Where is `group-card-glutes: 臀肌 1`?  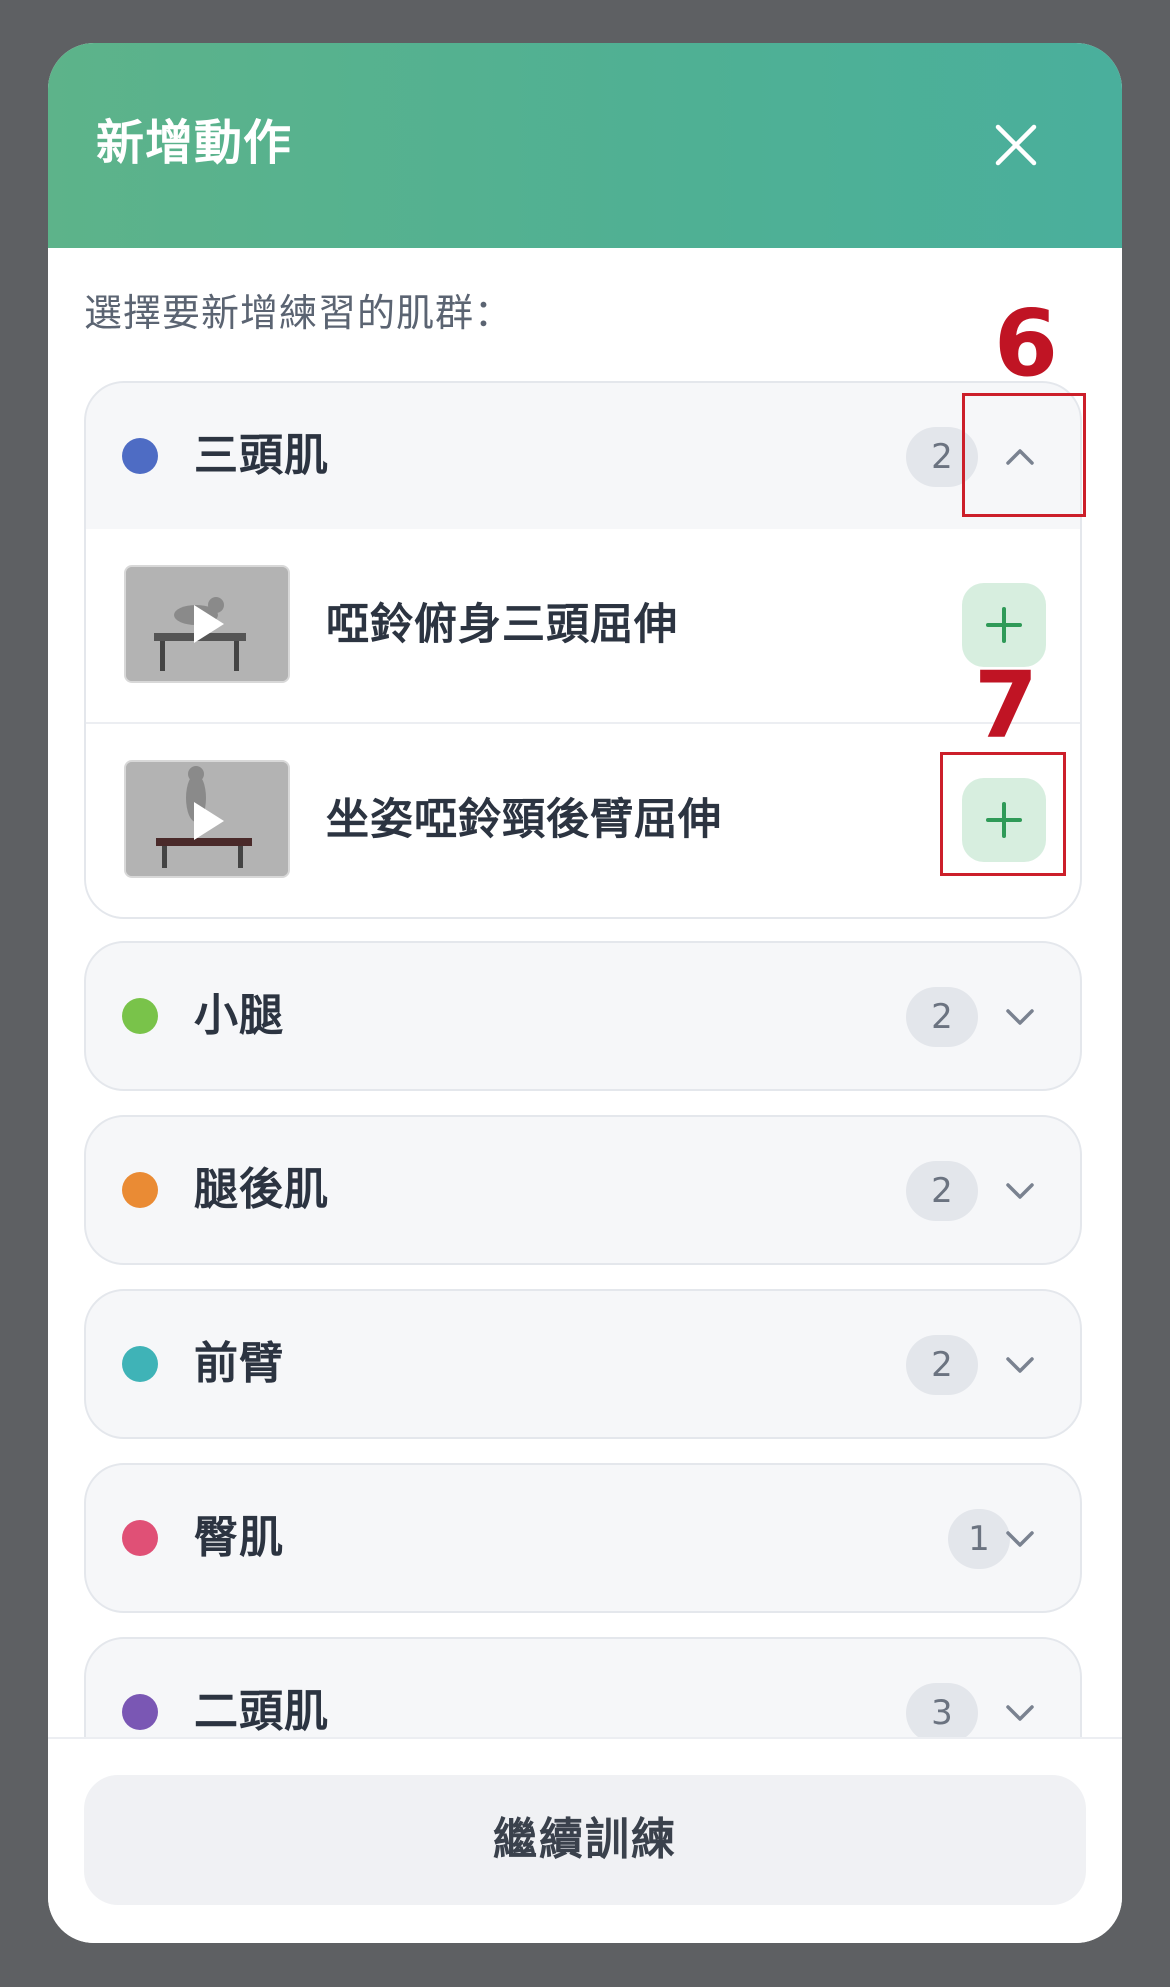 group-card-glutes: 臀肌 1 is located at coordinates (583, 1538).